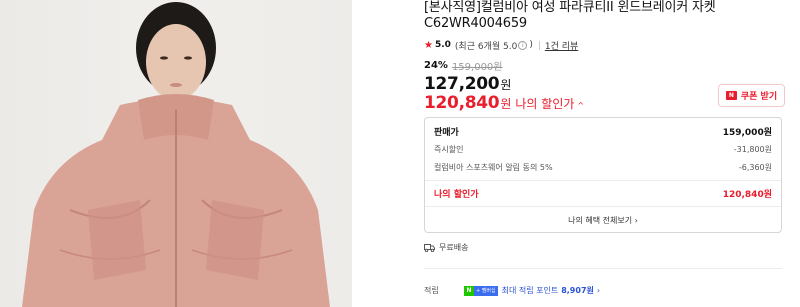  Describe the element at coordinates (462, 103) in the screenshot. I see `my-price: 120,840` at that location.